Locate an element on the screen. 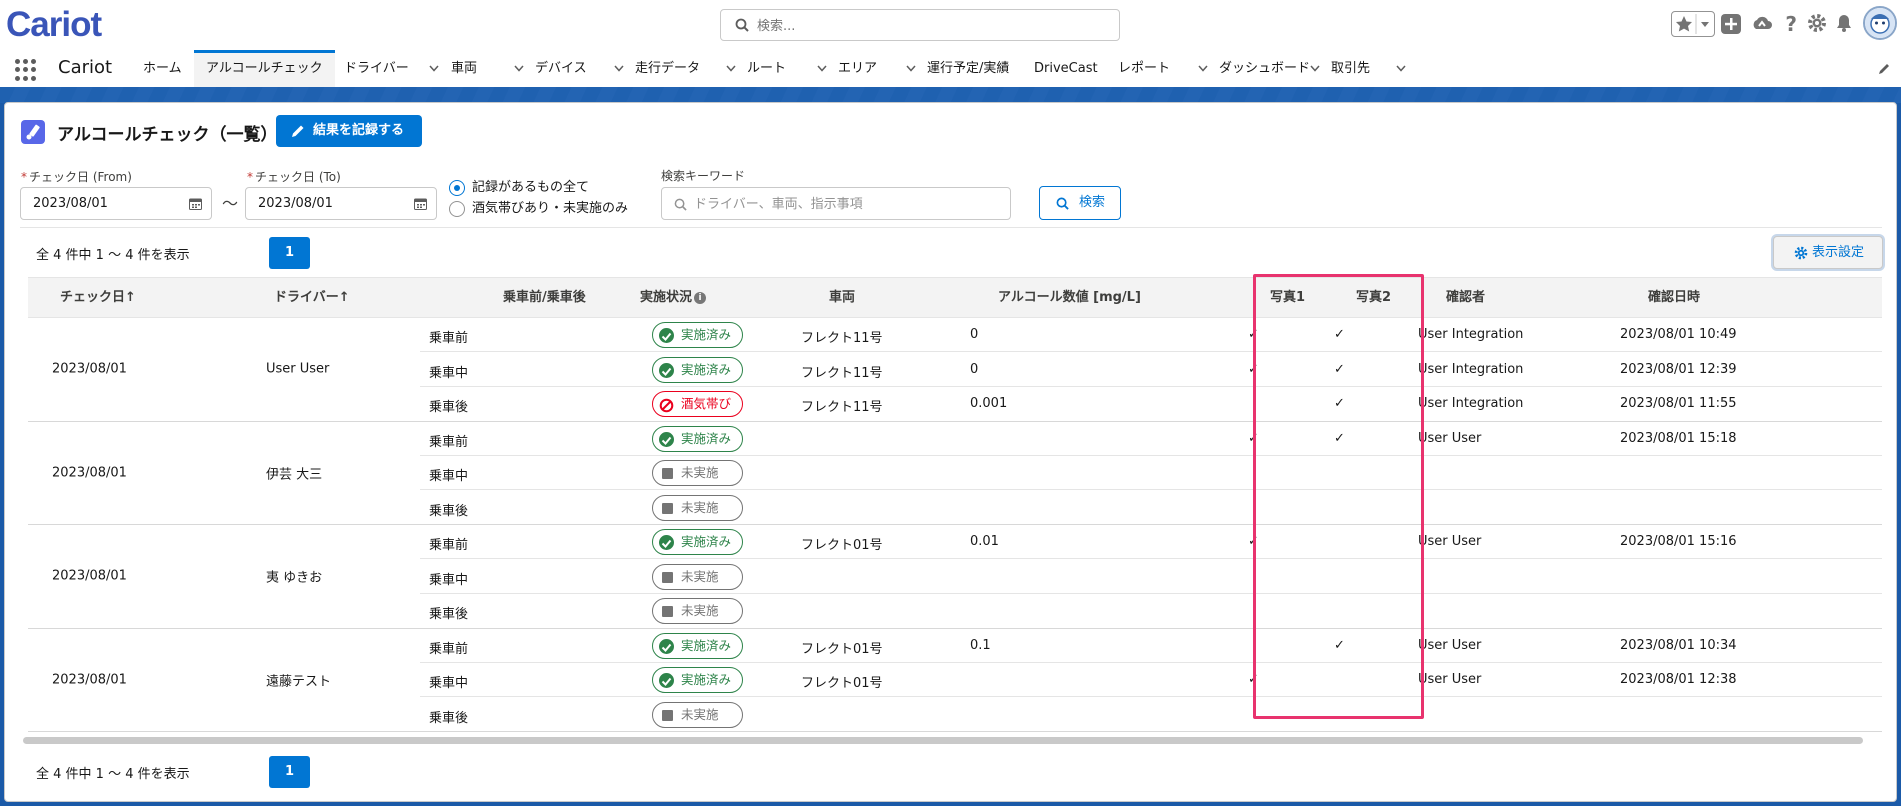  nav-tab: ホーム is located at coordinates (163, 68).